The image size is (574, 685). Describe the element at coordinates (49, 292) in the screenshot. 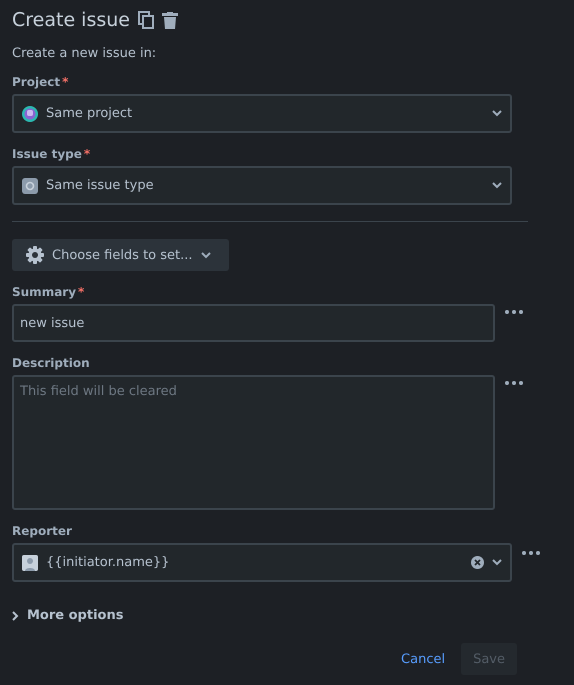

I see `field-label: Summary *` at that location.